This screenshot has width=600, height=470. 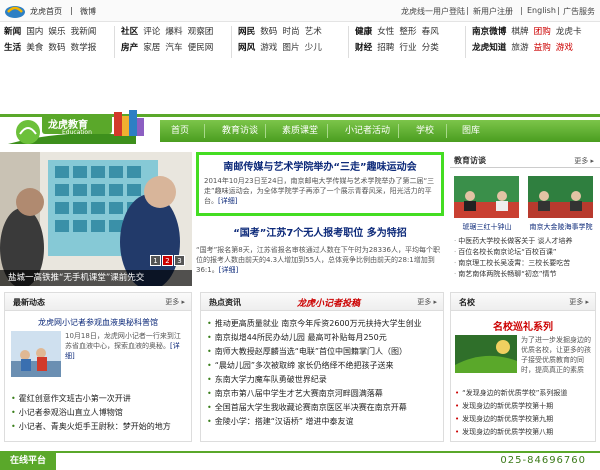 I want to click on weibo-link: 微博, so click(x=88, y=11).